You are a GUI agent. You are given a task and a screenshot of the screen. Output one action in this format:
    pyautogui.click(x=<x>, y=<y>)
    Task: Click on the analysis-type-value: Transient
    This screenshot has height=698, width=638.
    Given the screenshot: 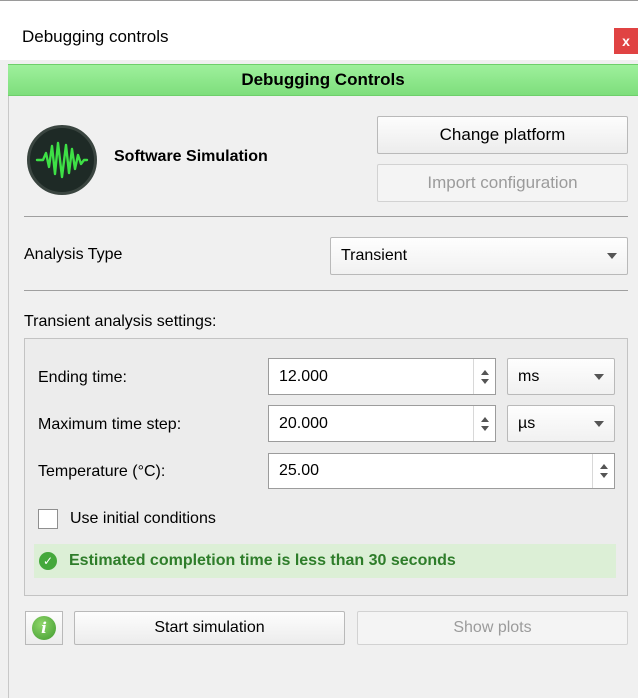 What is the action you would take?
    pyautogui.click(x=374, y=255)
    